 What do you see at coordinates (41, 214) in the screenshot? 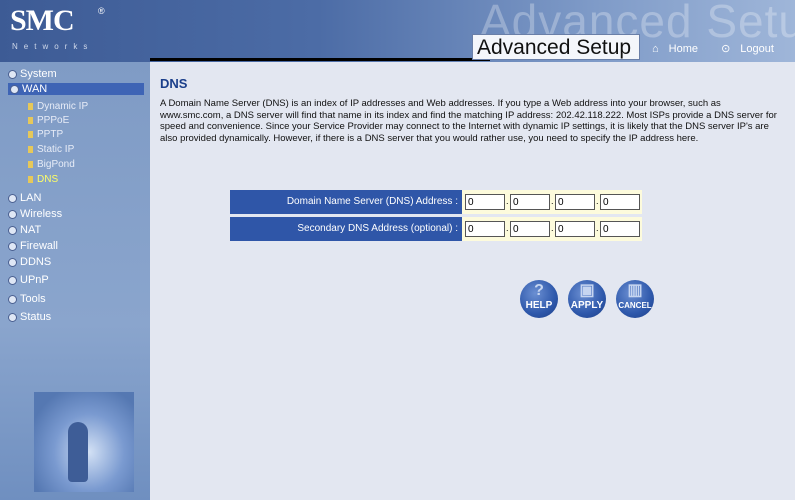
I see `sidebar-item-label: Wireless` at bounding box center [41, 214].